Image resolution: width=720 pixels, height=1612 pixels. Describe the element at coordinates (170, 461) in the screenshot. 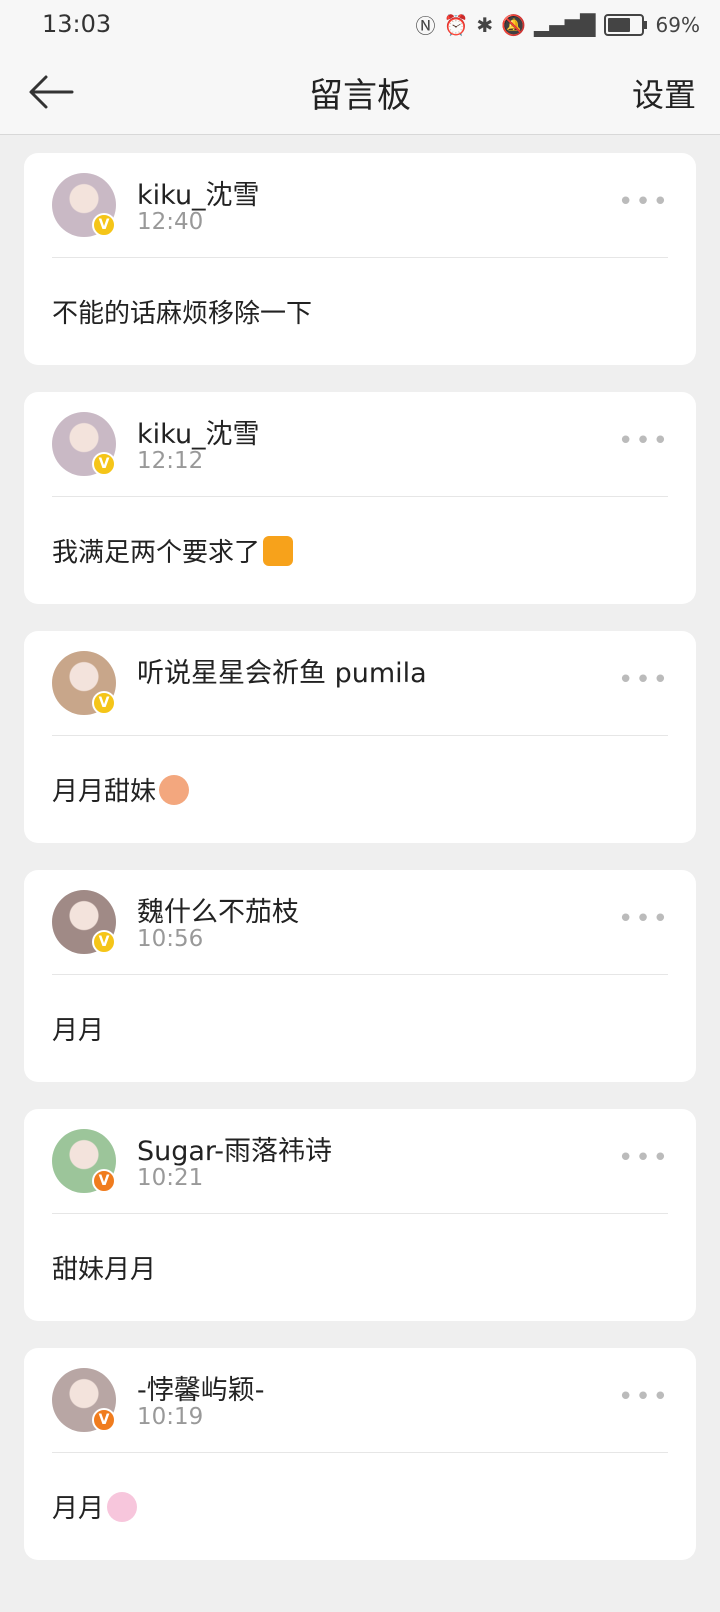

I see `message-time: 12:12` at that location.